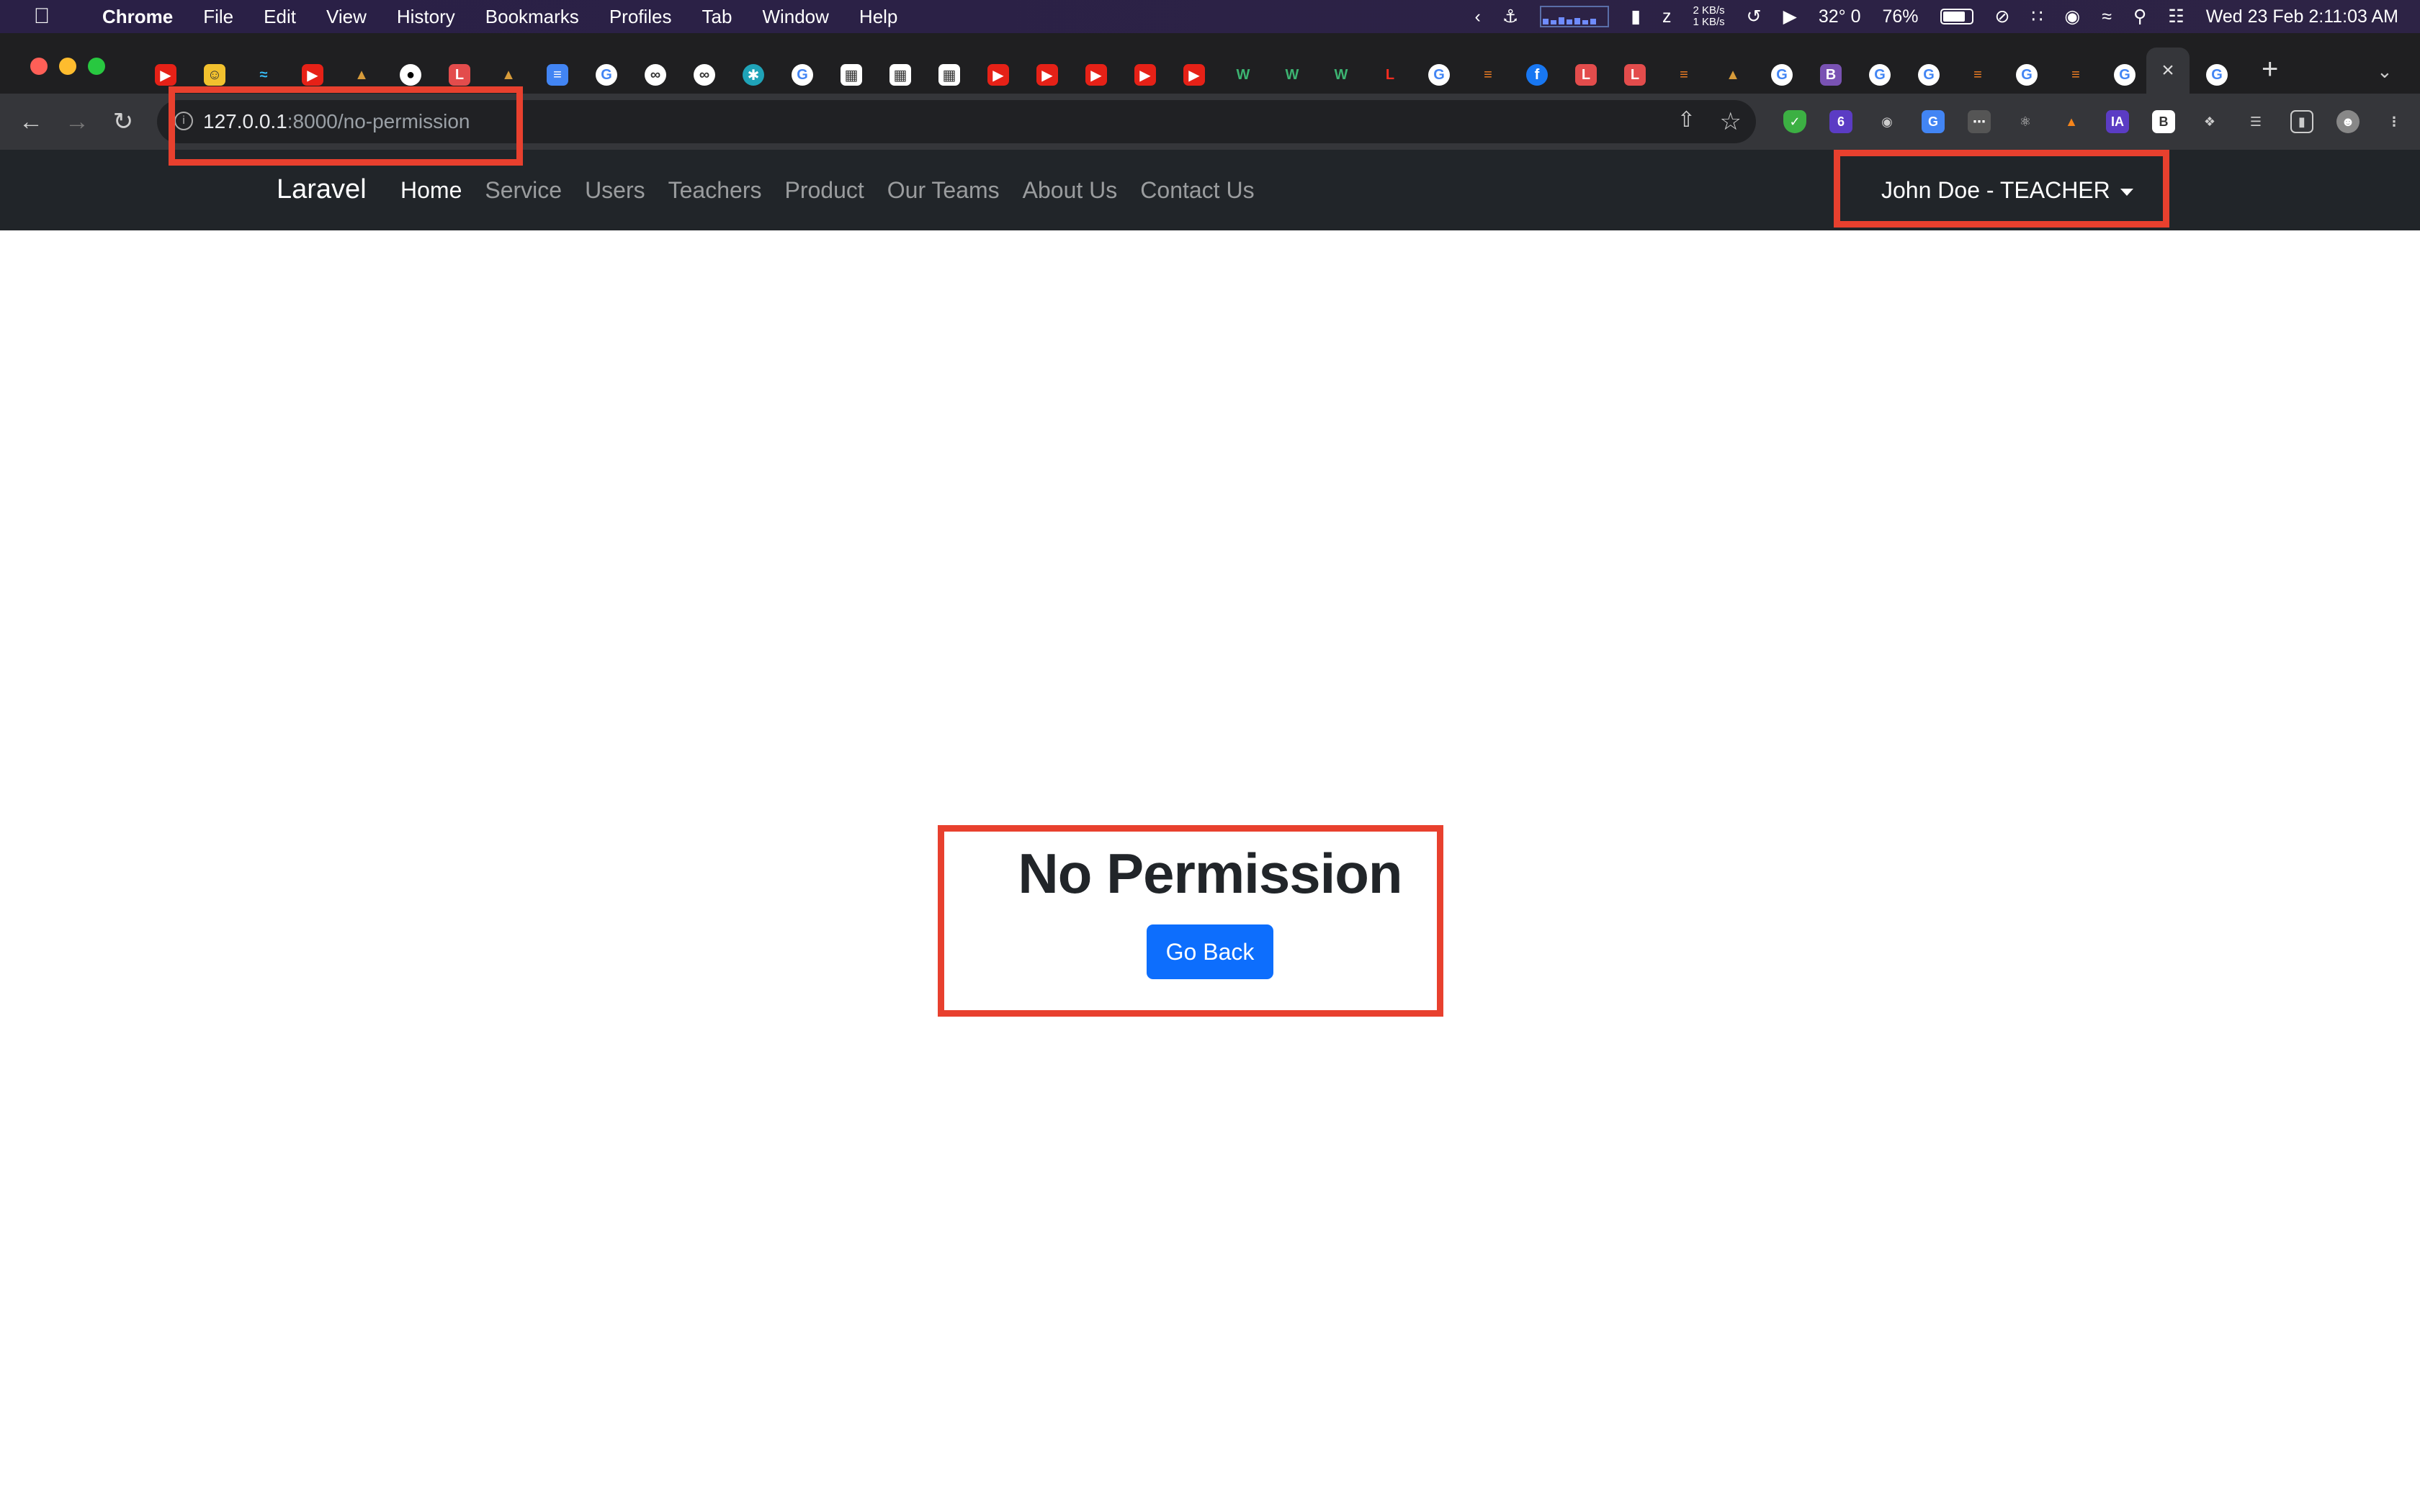  I want to click on new-tab-icon: +, so click(2270, 69).